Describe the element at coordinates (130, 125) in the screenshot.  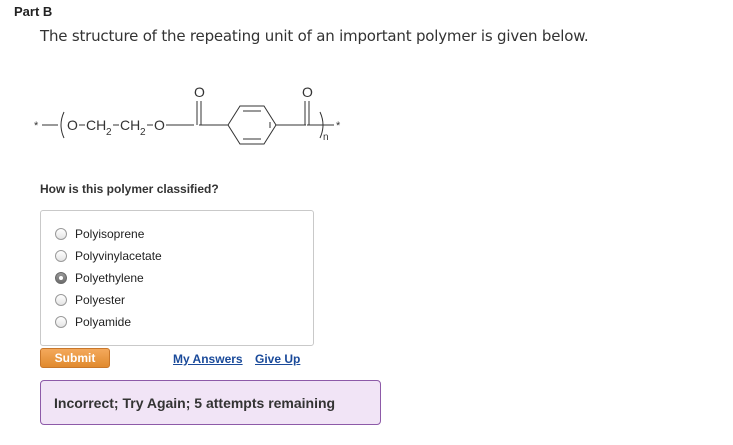
I see `formula-ch2-2: CH` at that location.